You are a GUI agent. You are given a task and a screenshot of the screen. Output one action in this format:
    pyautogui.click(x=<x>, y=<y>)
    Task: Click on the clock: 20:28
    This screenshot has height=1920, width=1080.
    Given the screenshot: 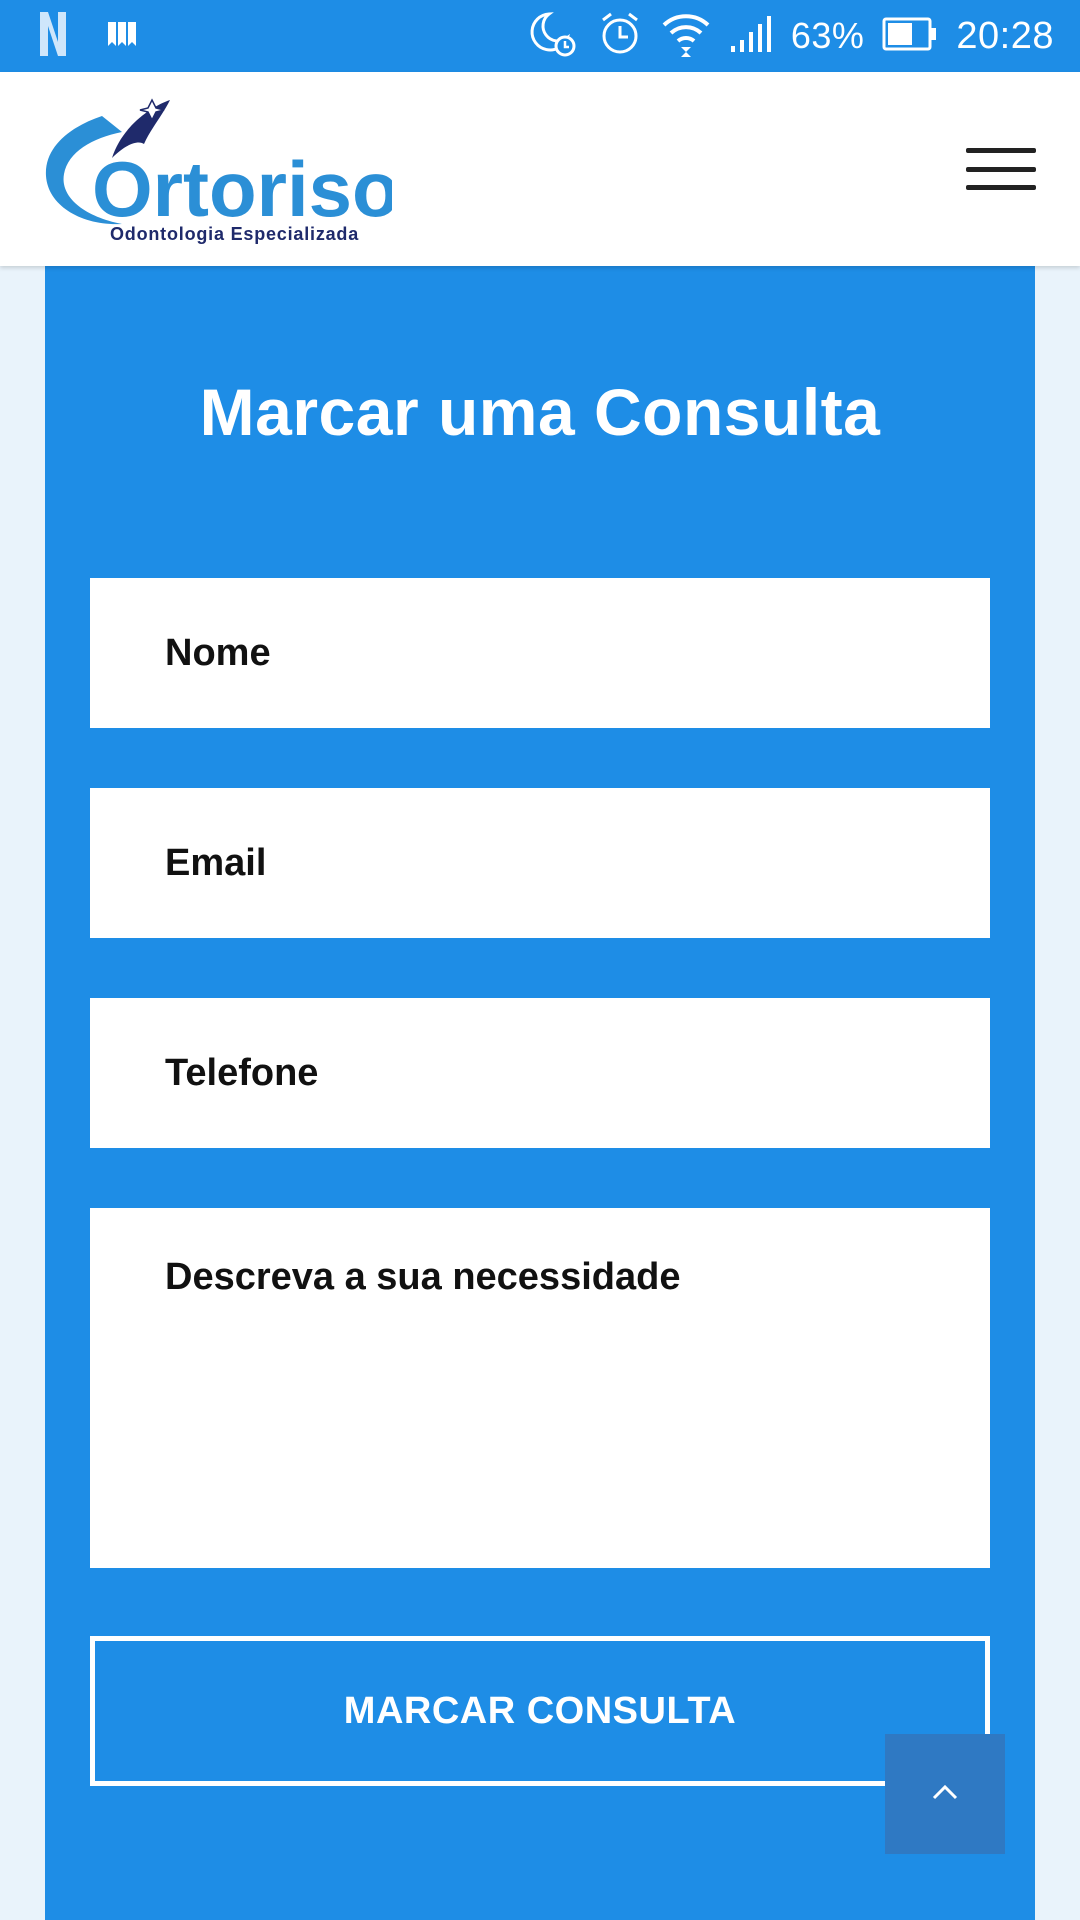 What is the action you would take?
    pyautogui.click(x=1005, y=35)
    